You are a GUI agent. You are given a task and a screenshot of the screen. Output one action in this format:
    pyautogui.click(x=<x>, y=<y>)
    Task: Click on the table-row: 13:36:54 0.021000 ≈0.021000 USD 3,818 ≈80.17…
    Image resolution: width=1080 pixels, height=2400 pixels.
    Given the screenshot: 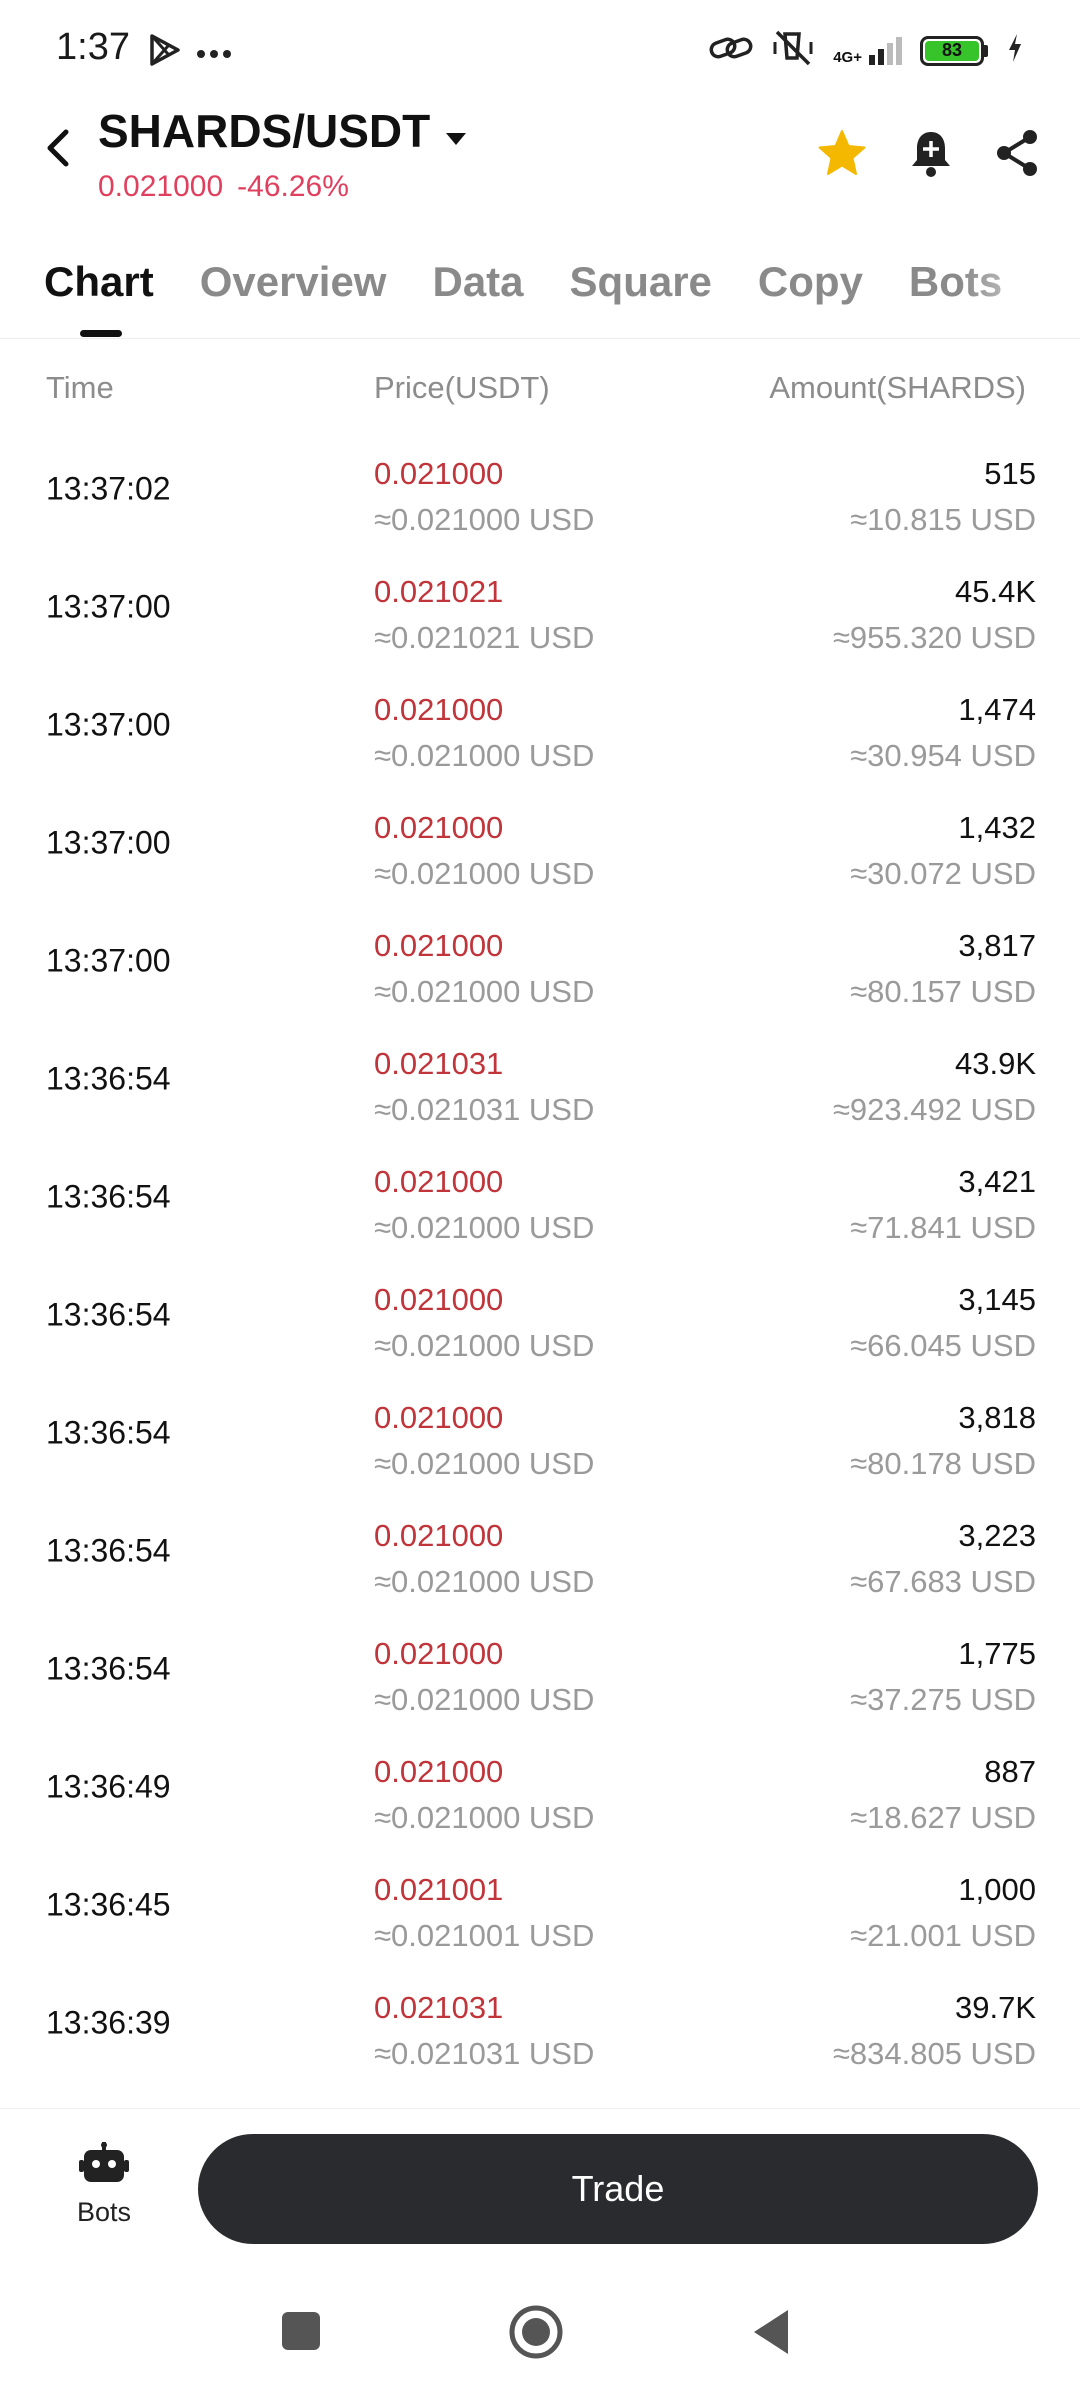 What is the action you would take?
    pyautogui.click(x=540, y=1433)
    